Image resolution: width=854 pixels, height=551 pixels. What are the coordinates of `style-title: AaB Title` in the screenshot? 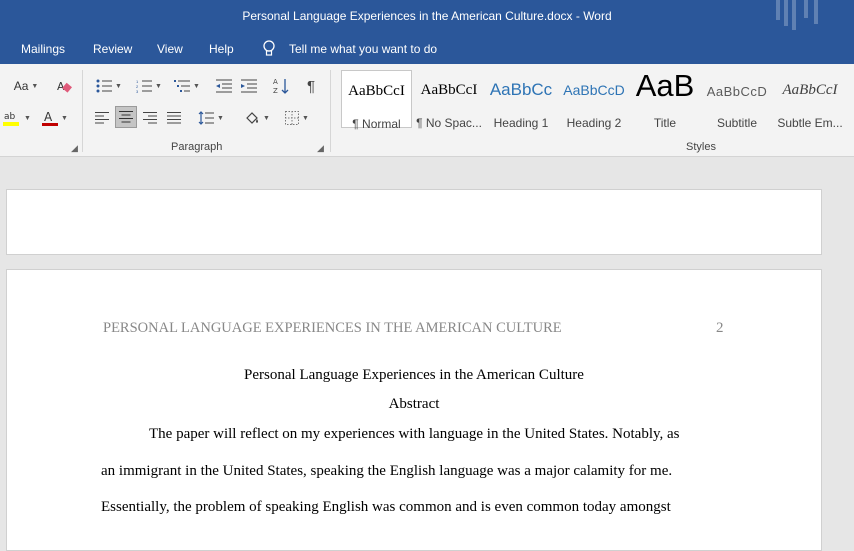 It's located at (665, 99).